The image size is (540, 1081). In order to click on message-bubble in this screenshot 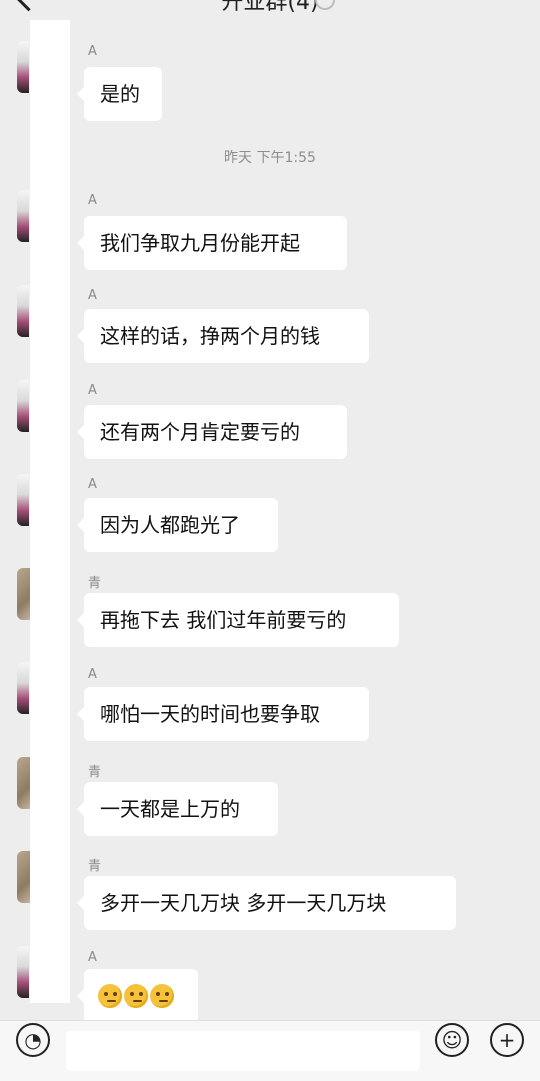, I will do `click(137, 996)`.